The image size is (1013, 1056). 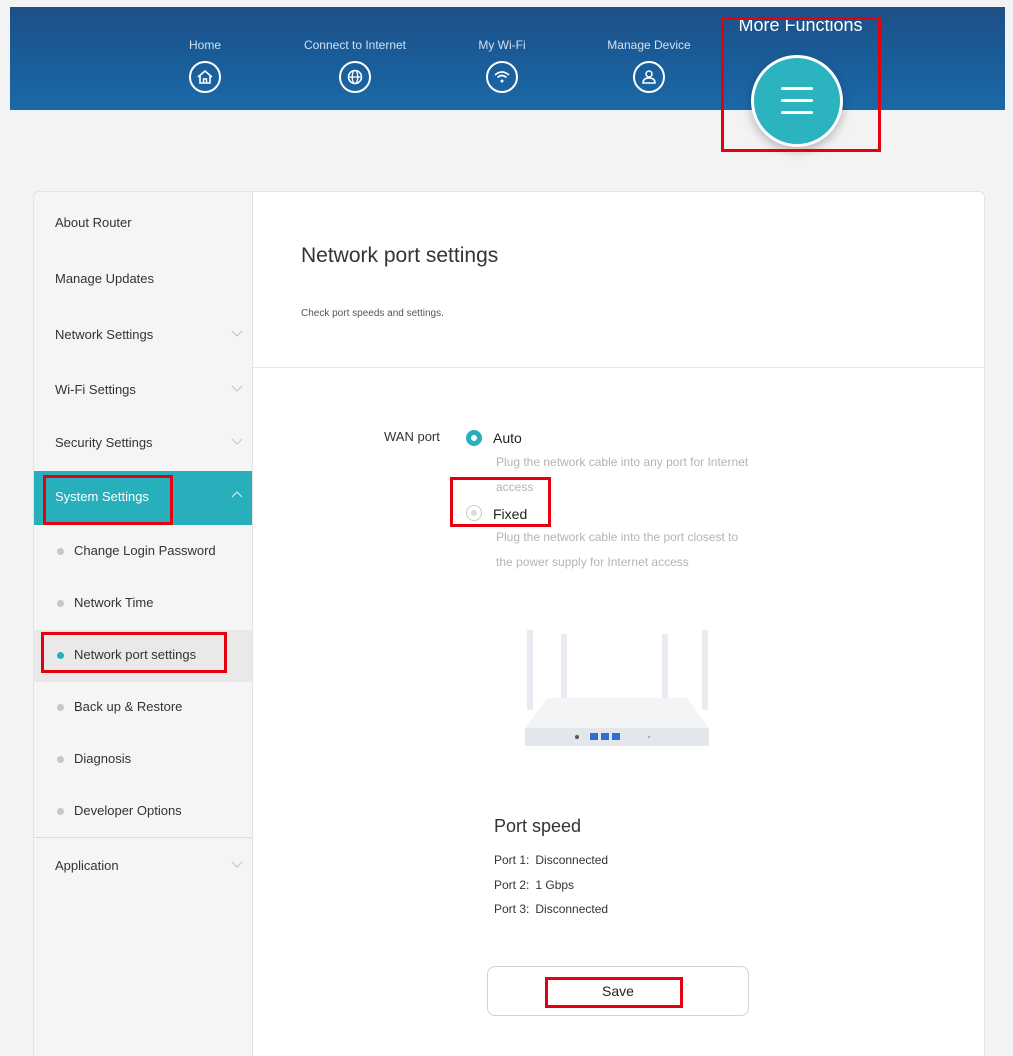 I want to click on save-button: Save, so click(x=618, y=991).